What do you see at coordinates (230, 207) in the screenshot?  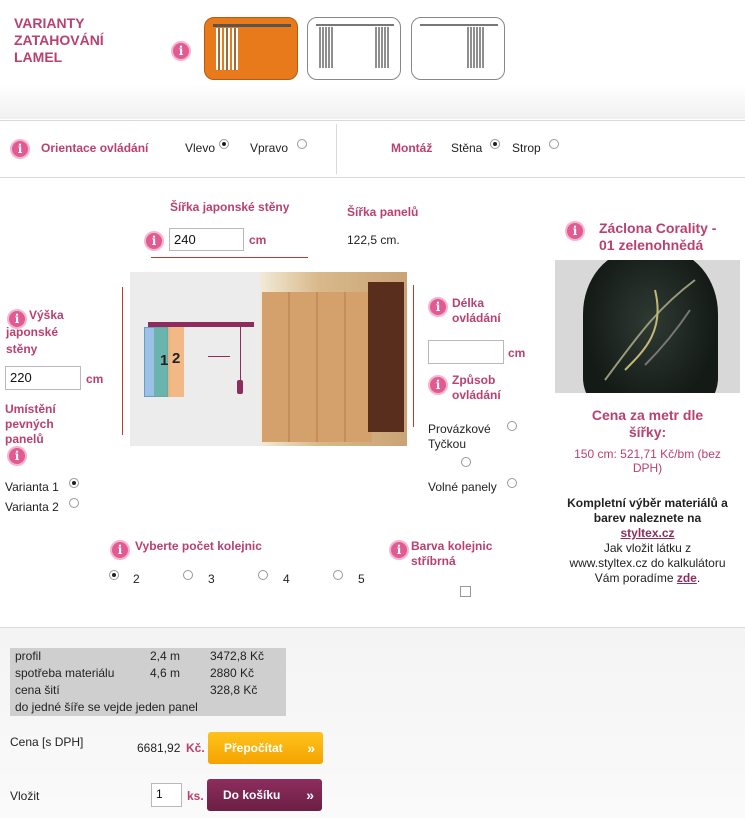 I see `width-label: Šířka japonské stěny` at bounding box center [230, 207].